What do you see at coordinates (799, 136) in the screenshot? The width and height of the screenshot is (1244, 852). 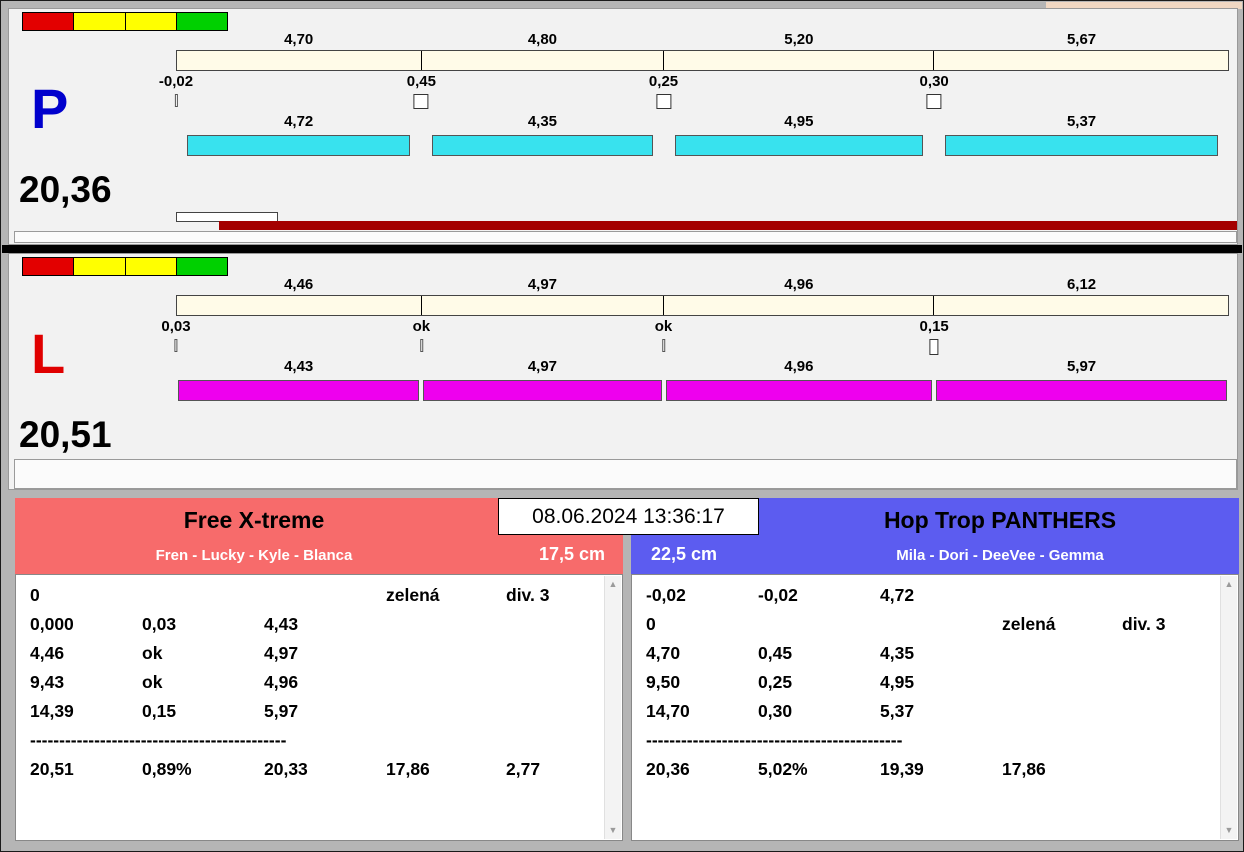 I see `dog-time-segment: 4,95` at bounding box center [799, 136].